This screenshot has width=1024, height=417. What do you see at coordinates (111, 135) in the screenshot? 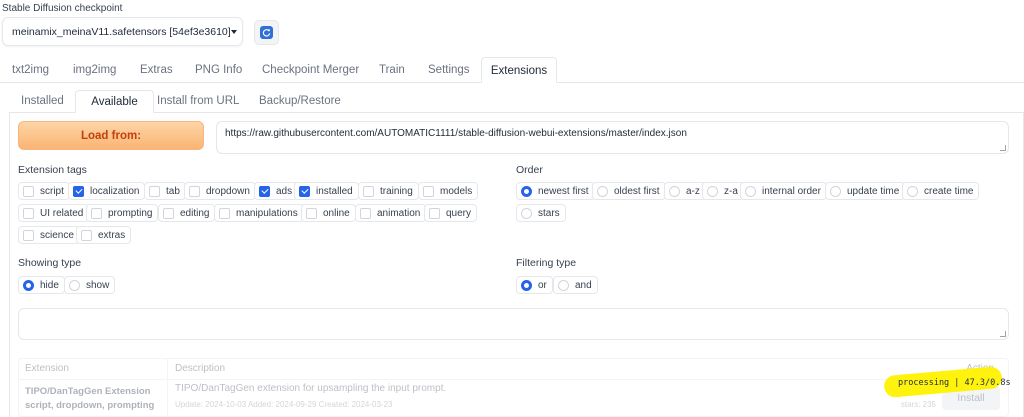
I see `load-from-button: Load from:` at bounding box center [111, 135].